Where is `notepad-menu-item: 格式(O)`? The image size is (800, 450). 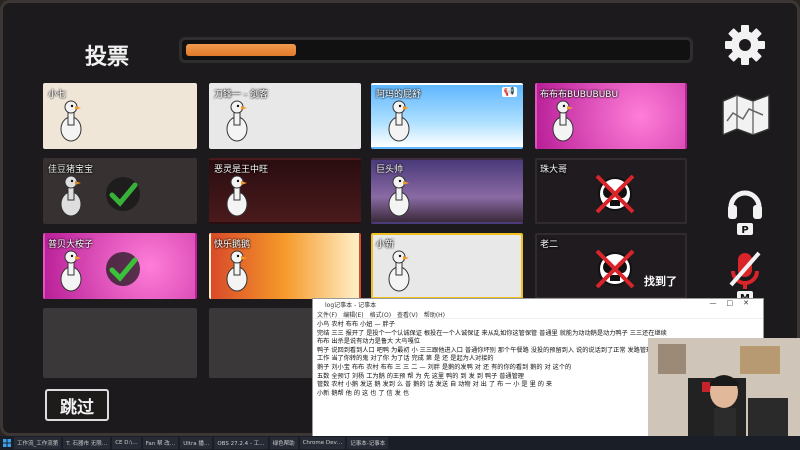 notepad-menu-item: 格式(O) is located at coordinates (380, 314).